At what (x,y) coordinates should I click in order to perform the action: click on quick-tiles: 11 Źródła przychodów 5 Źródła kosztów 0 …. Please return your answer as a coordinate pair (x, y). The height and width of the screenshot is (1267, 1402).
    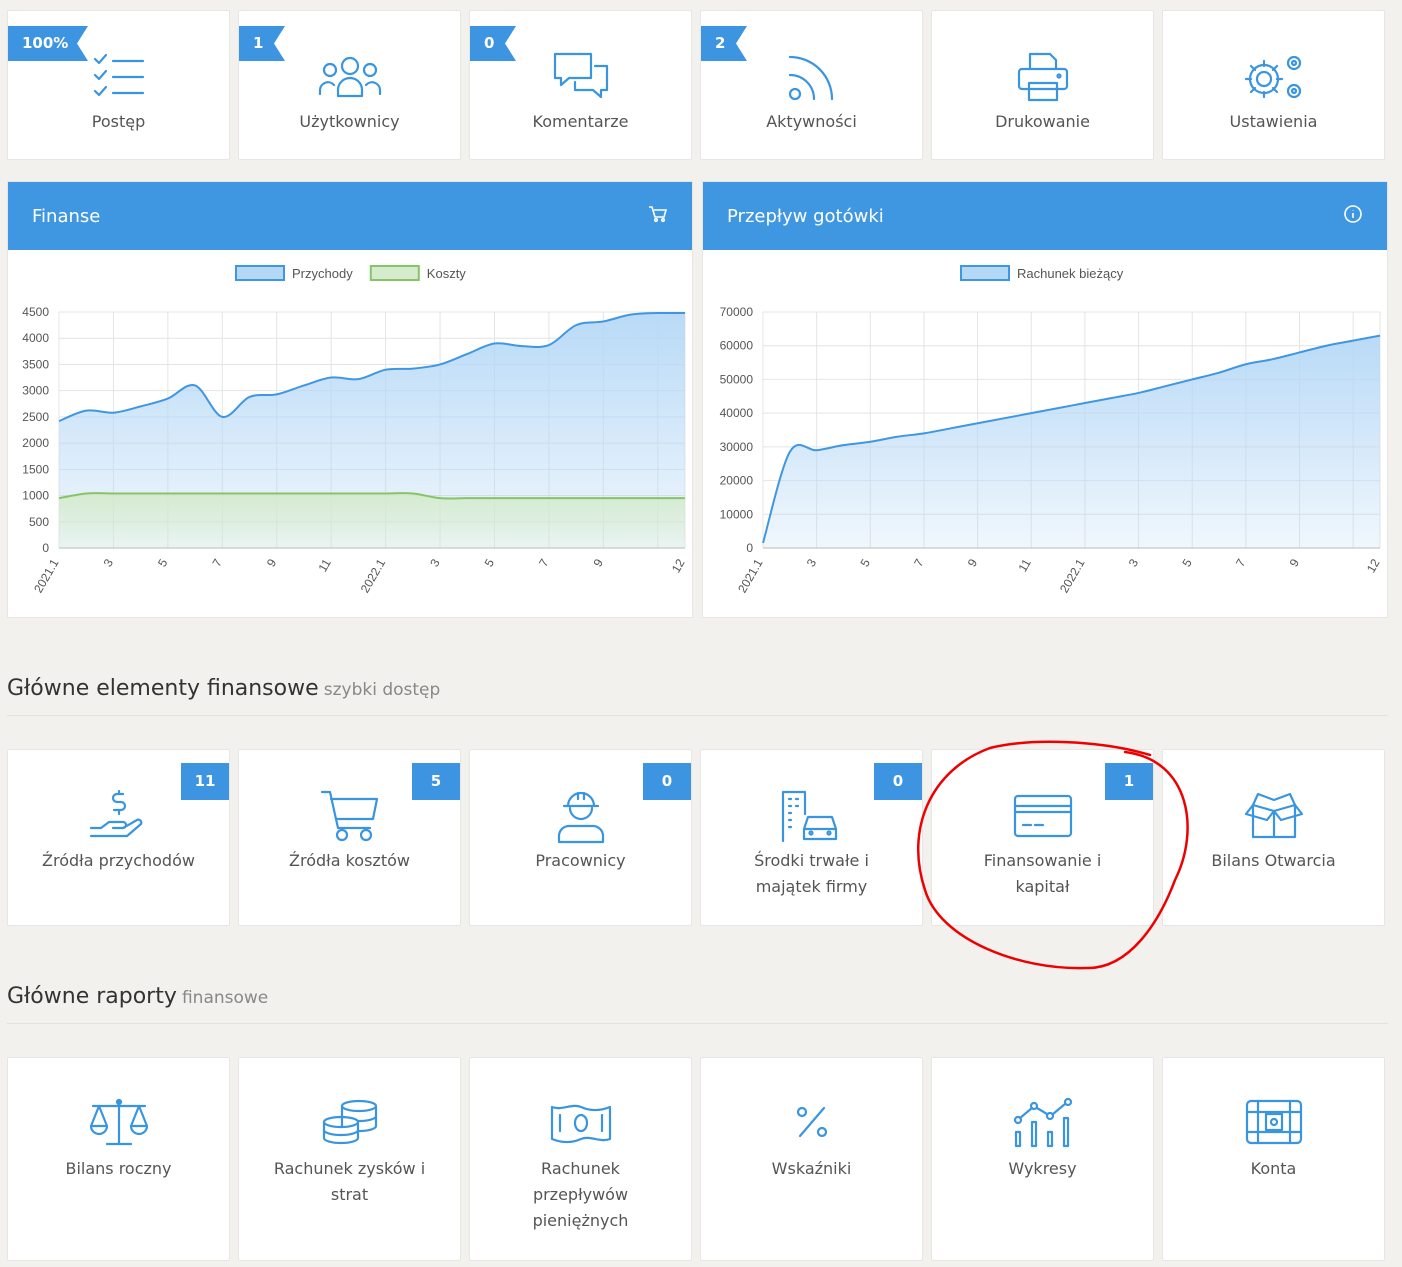
    Looking at the image, I should click on (697, 837).